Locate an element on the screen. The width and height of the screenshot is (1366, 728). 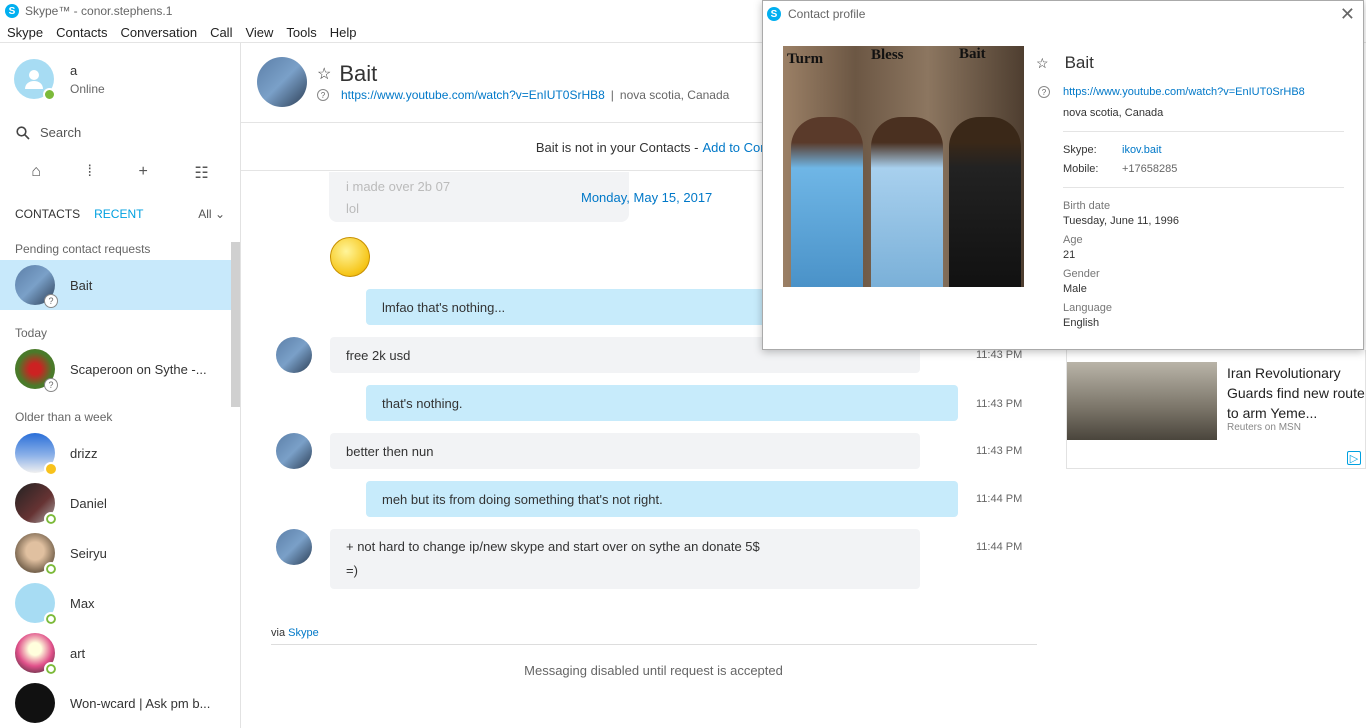
contact-card-icon: ☷ is located at coordinates (201, 173).